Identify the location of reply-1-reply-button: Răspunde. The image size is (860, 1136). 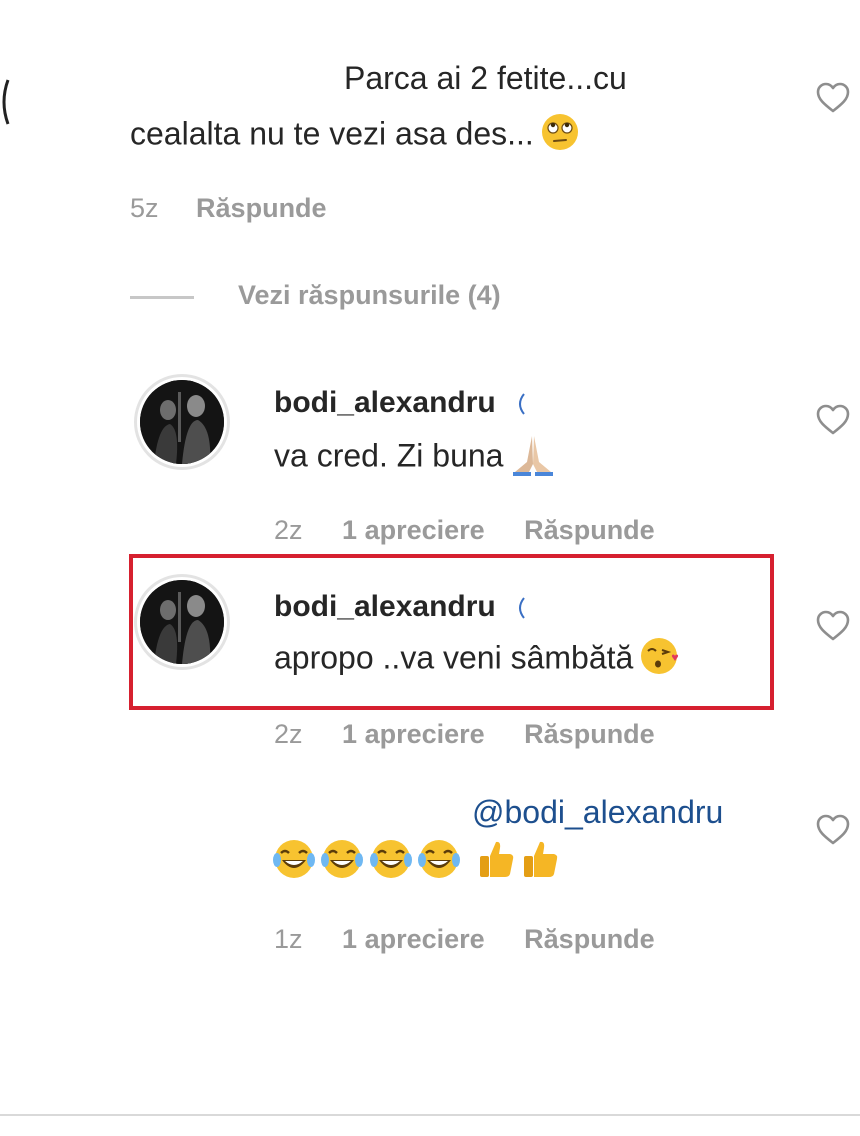
(589, 530).